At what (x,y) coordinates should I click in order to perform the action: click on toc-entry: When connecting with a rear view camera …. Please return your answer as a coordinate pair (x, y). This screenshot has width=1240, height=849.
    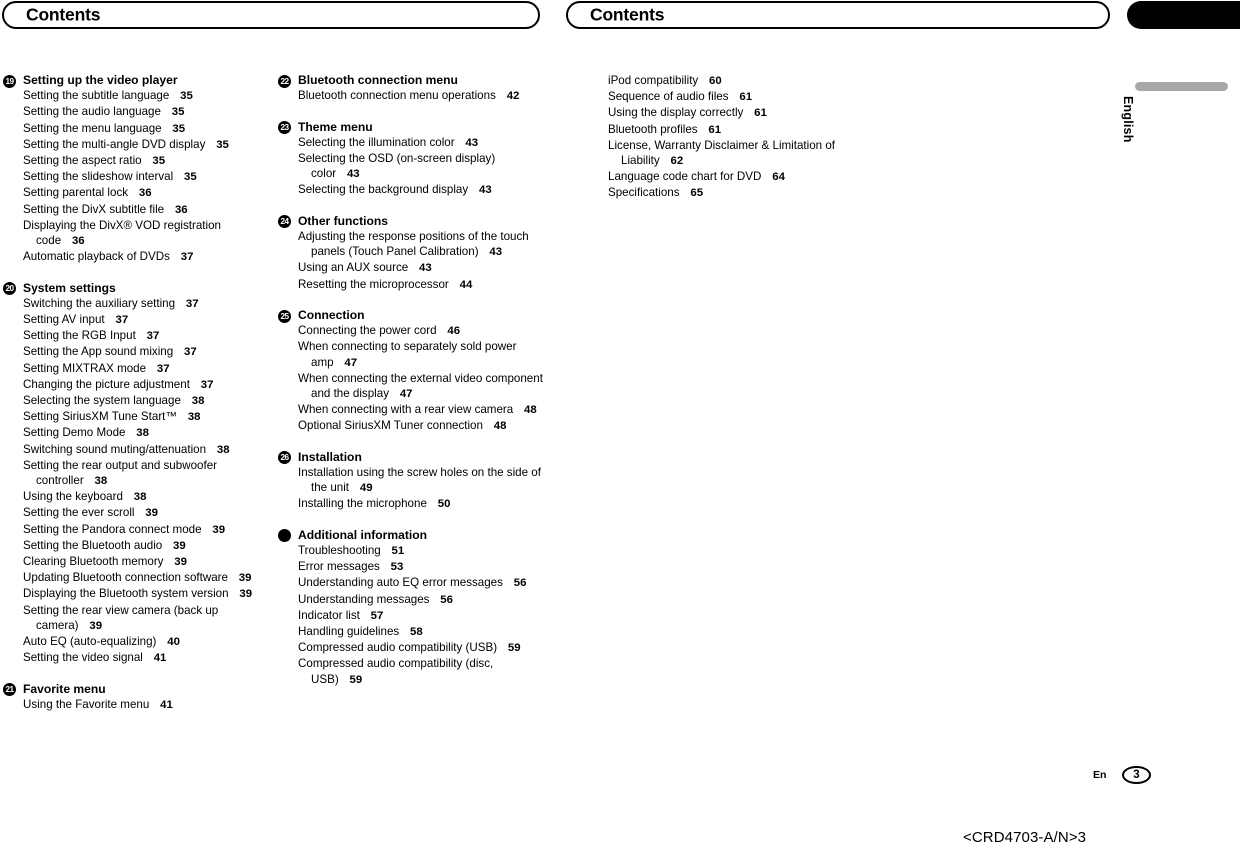
    Looking at the image, I should click on (412, 410).